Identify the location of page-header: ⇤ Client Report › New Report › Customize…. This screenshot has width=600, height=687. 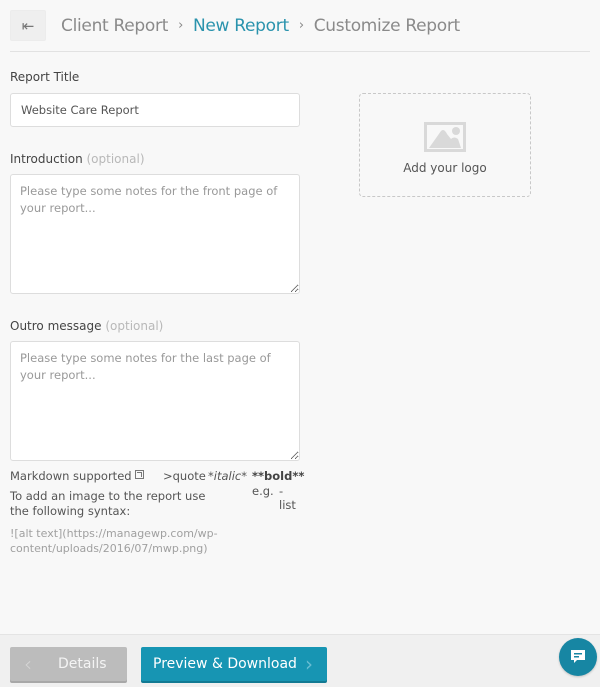
(300, 26).